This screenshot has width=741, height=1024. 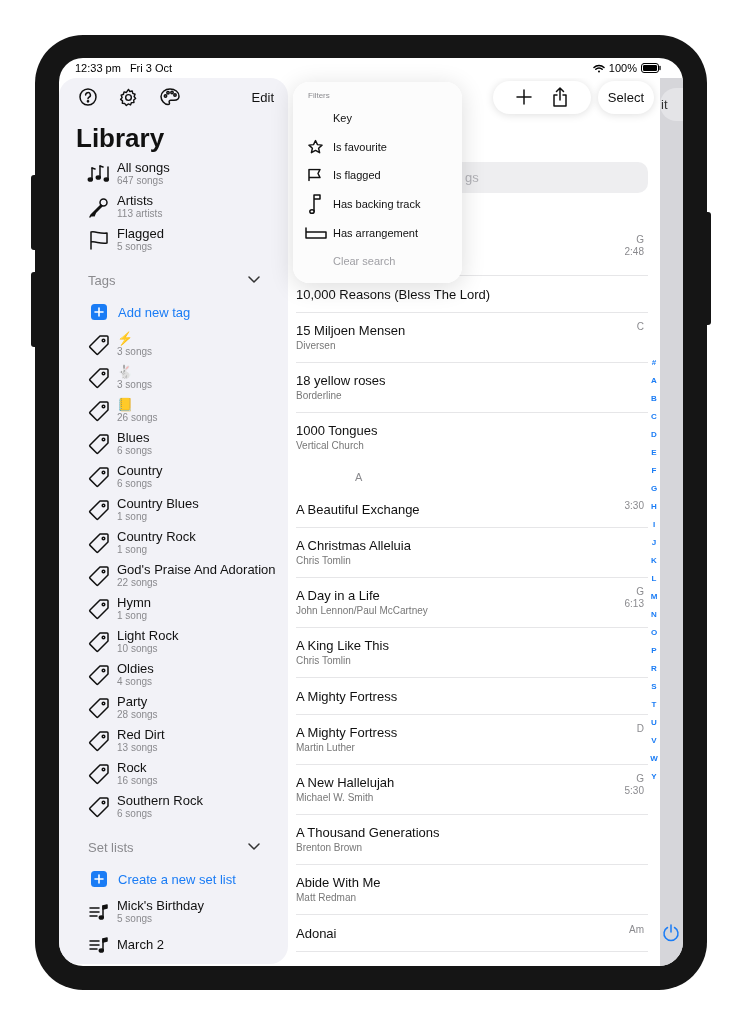 What do you see at coordinates (654, 633) in the screenshot?
I see `index-letter: O` at bounding box center [654, 633].